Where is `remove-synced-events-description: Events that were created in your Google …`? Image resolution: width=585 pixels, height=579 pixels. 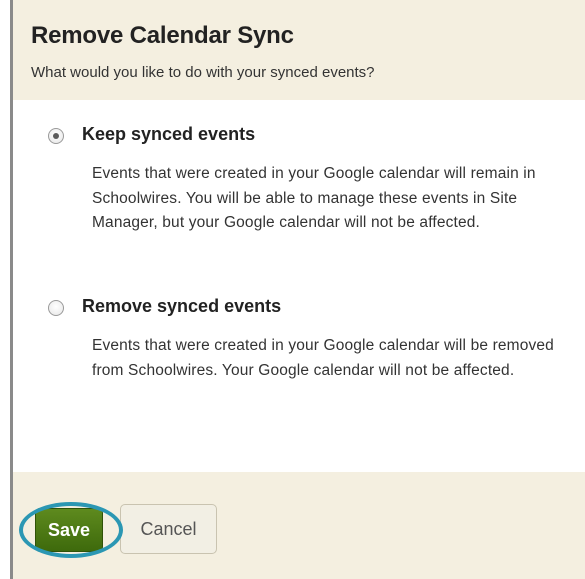 remove-synced-events-description: Events that were created in your Google … is located at coordinates (323, 358).